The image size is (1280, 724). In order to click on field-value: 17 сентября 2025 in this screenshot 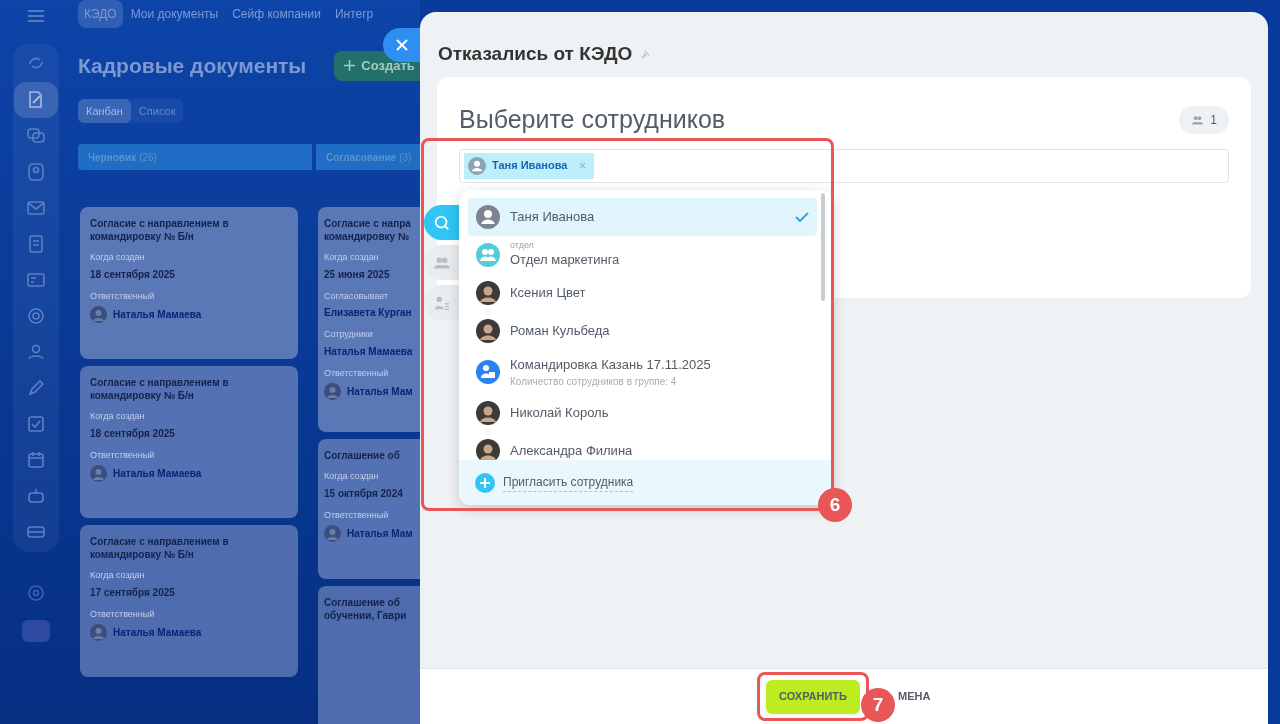, I will do `click(133, 592)`.